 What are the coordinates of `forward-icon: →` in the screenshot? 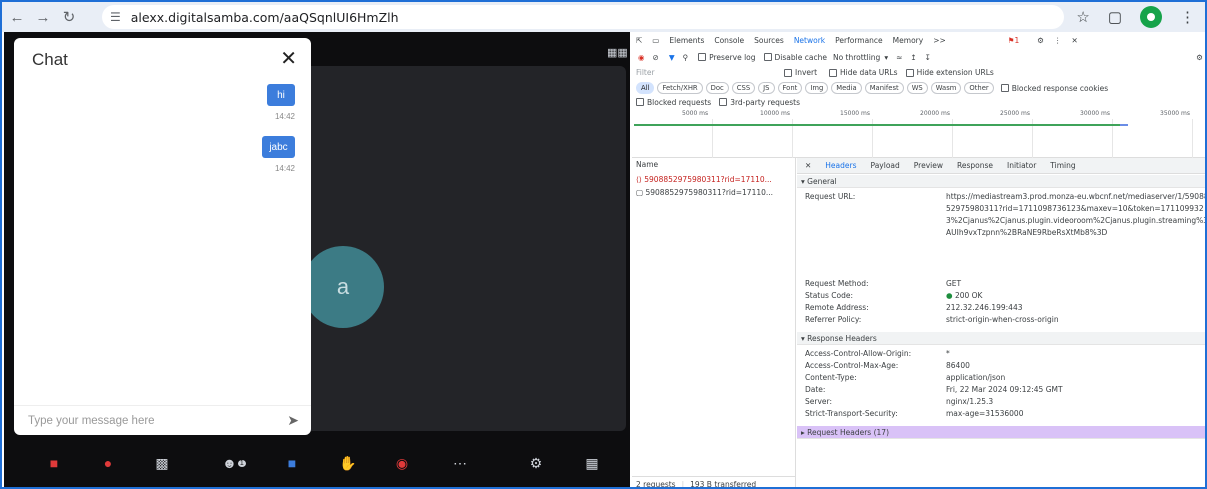 It's located at (43, 17).